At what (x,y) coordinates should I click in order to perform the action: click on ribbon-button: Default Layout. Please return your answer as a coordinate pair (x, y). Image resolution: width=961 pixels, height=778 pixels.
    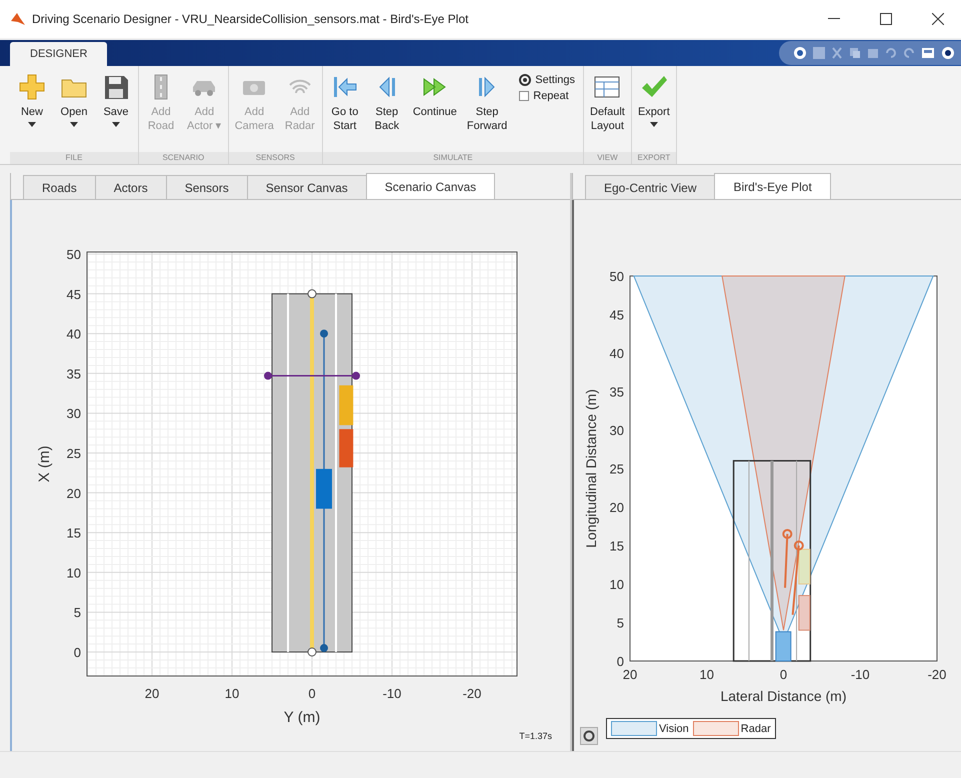
    Looking at the image, I should click on (607, 111).